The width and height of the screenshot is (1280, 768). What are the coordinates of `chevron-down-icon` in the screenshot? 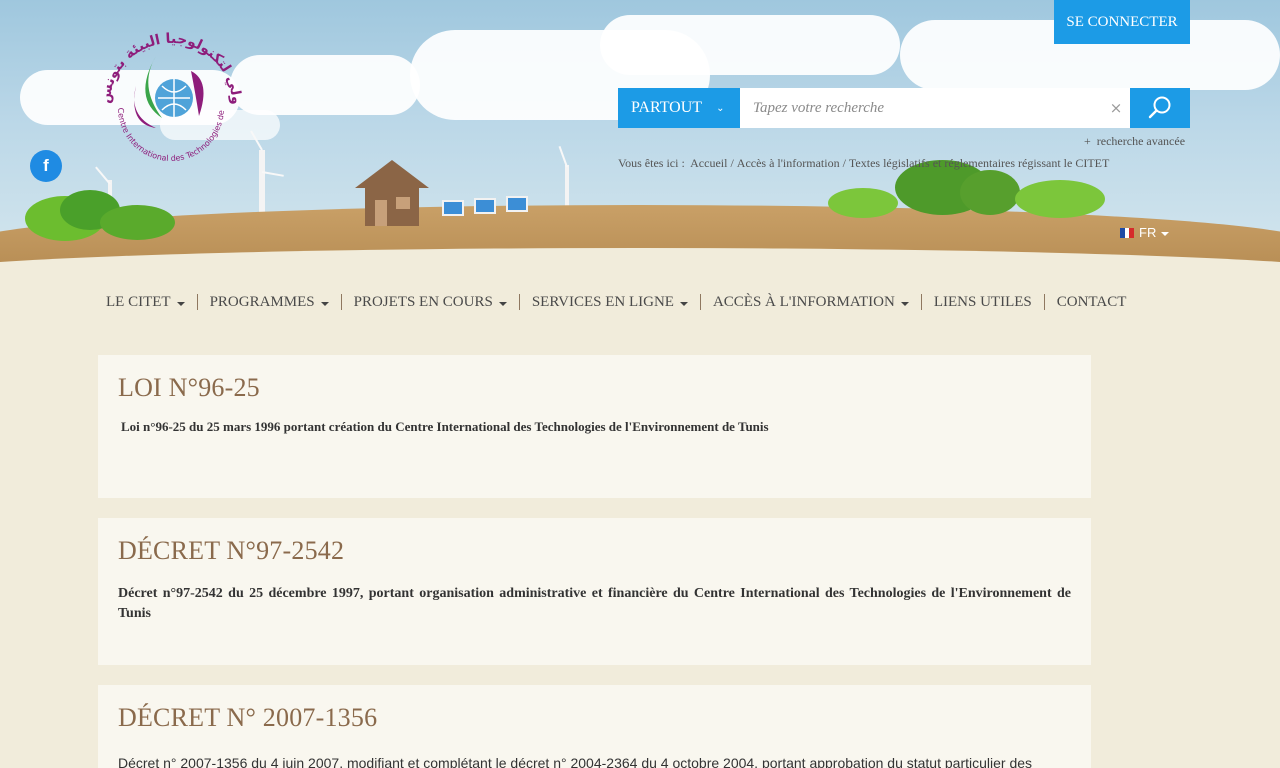 It's located at (1165, 234).